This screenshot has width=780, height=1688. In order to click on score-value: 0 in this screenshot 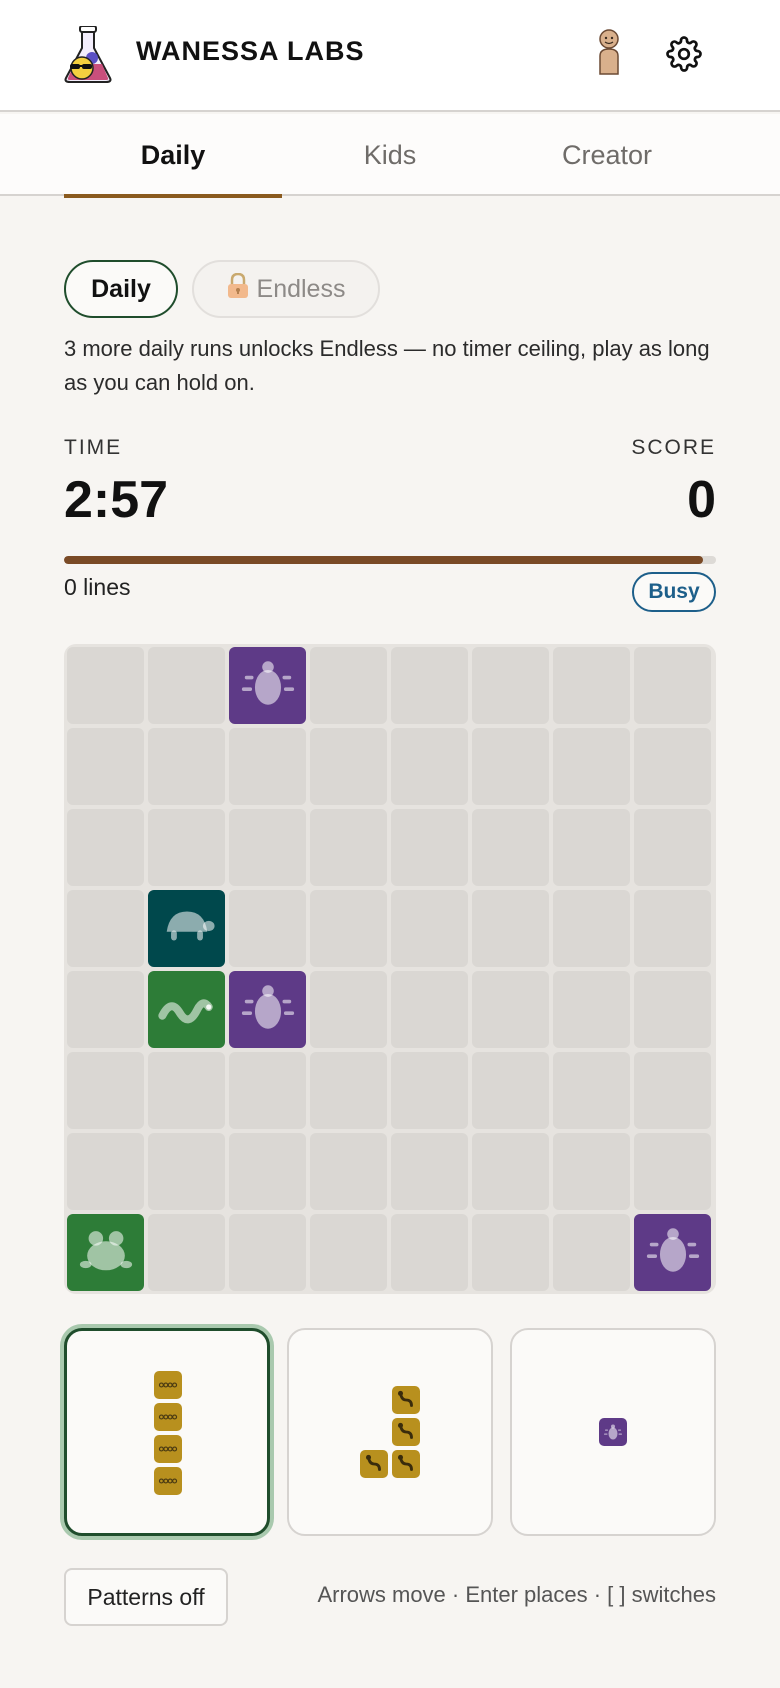, I will do `click(701, 500)`.